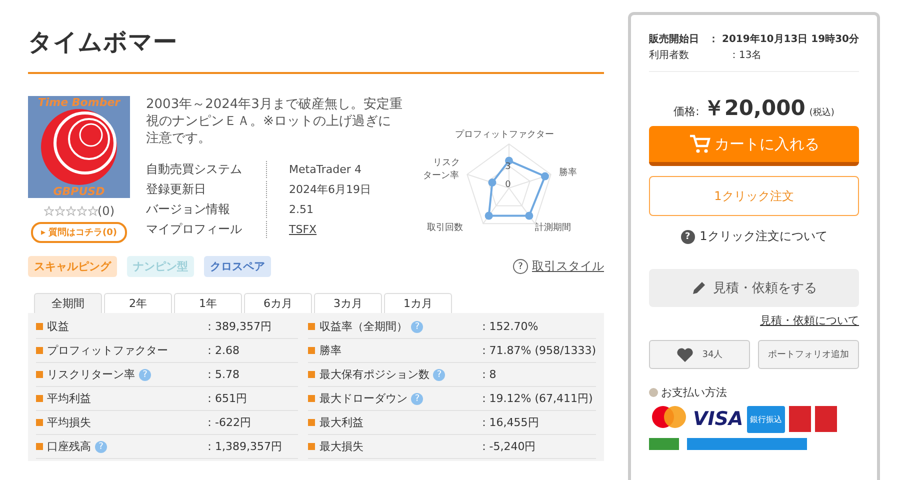  Describe the element at coordinates (553, 228) in the screenshot. I see `radar-axis-label: 計測期間` at that location.